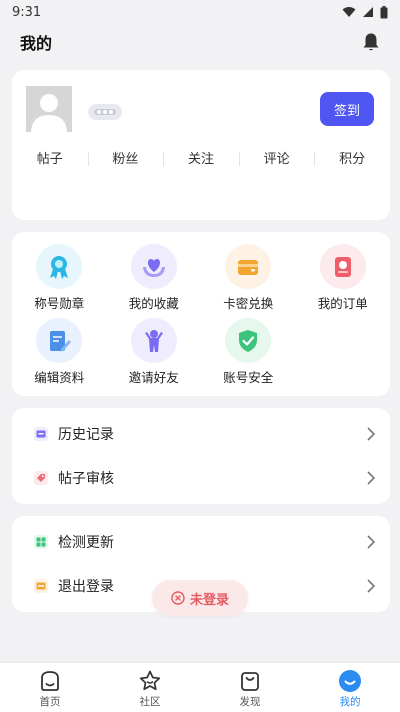 The width and height of the screenshot is (400, 712). Describe the element at coordinates (201, 434) in the screenshot. I see `menu-item-history: 历史记录` at that location.